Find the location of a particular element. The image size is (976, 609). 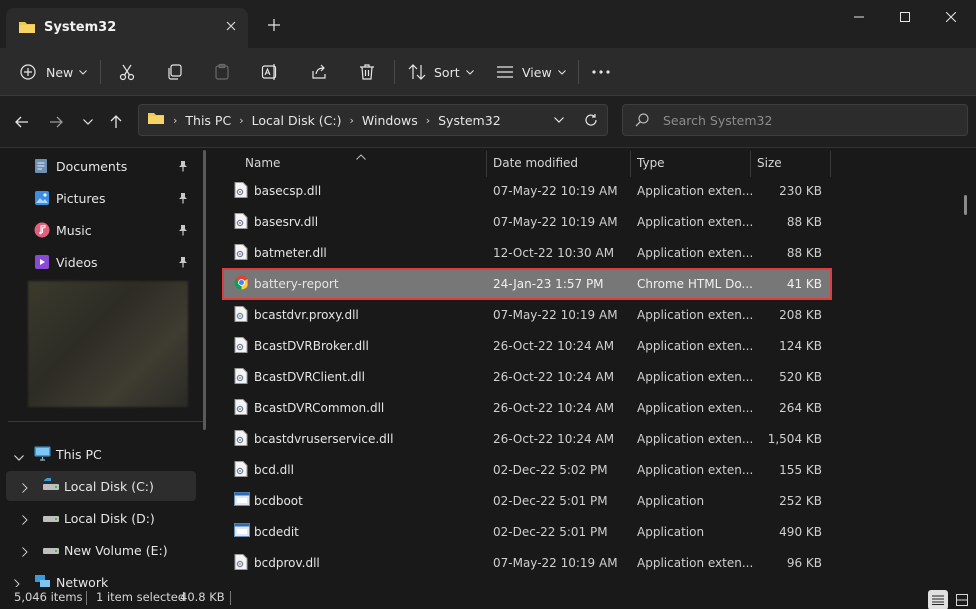

file-name: battery-report is located at coordinates (296, 284).